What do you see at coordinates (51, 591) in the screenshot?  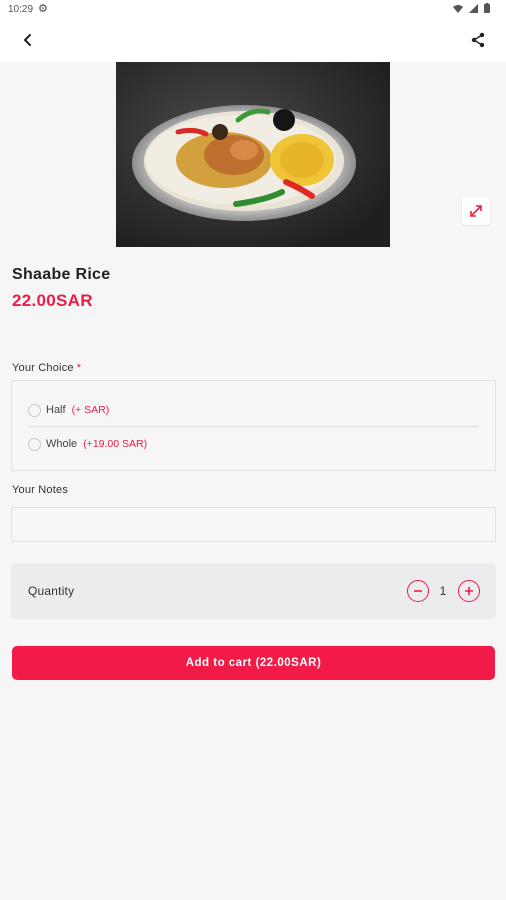 I see `quantity-label: Quantity` at bounding box center [51, 591].